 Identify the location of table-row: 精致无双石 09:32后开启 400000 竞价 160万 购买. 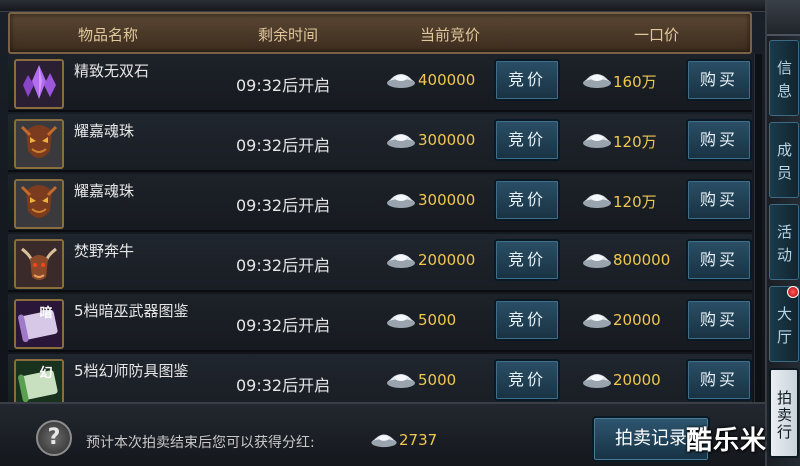
(380, 83).